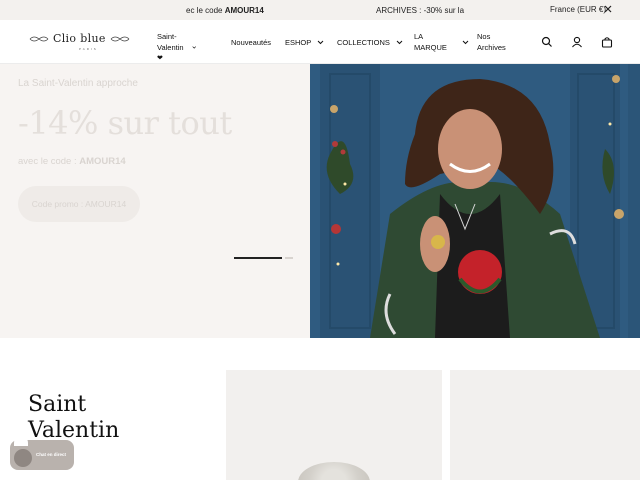 The width and height of the screenshot is (640, 480). I want to click on nav-label: LA, so click(419, 36).